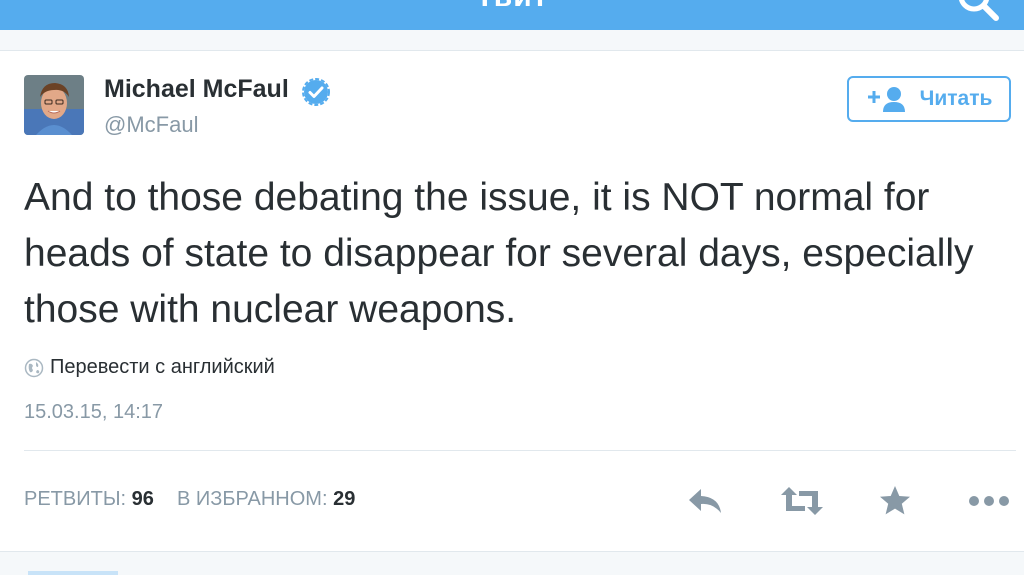  I want to click on divider, so click(520, 450).